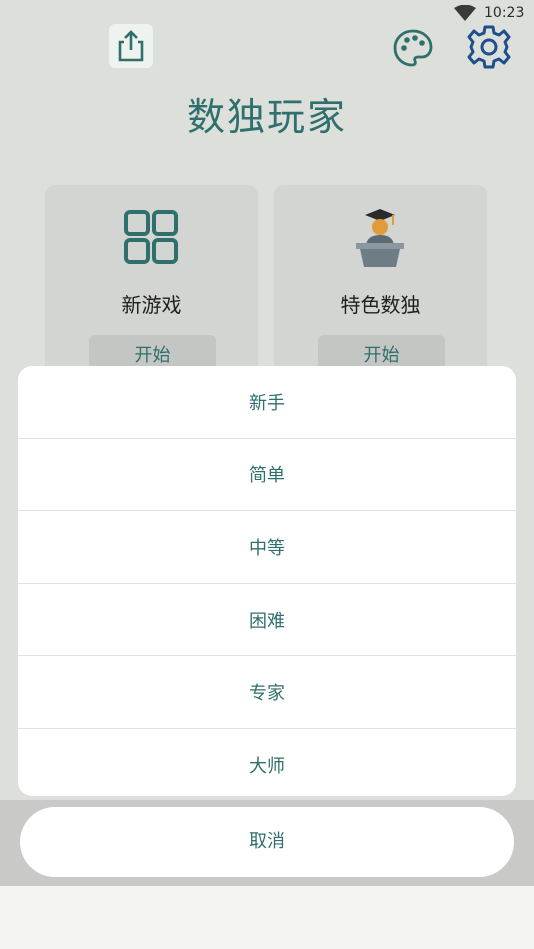 The height and width of the screenshot is (949, 534). What do you see at coordinates (267, 620) in the screenshot?
I see `difficulty-option-hard: 困难` at bounding box center [267, 620].